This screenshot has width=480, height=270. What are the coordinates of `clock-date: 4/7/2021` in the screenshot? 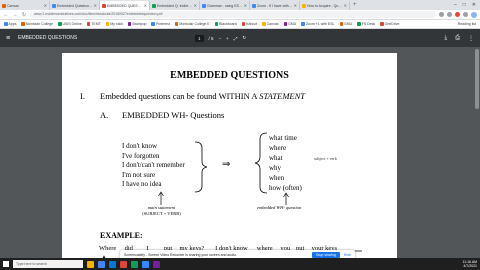 It's located at (470, 266).